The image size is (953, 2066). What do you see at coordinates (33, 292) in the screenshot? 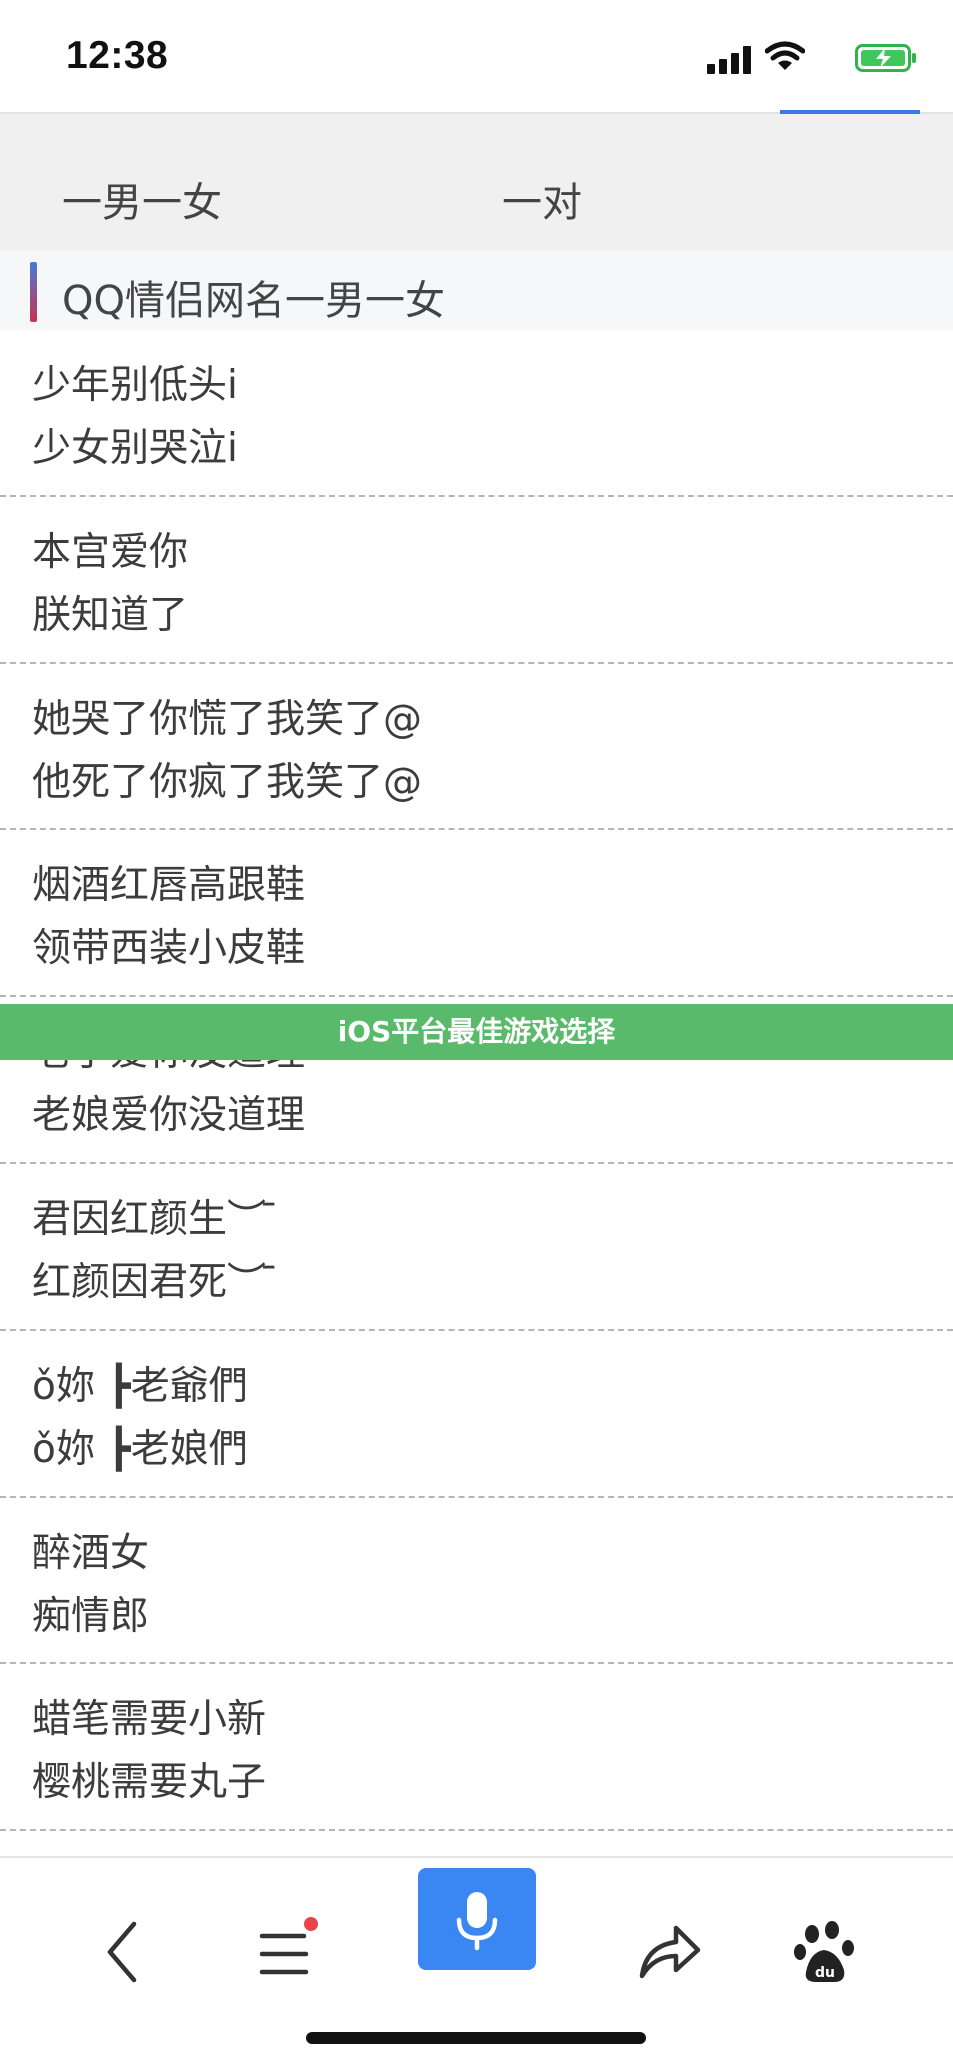
I see `section-accent-bar` at bounding box center [33, 292].